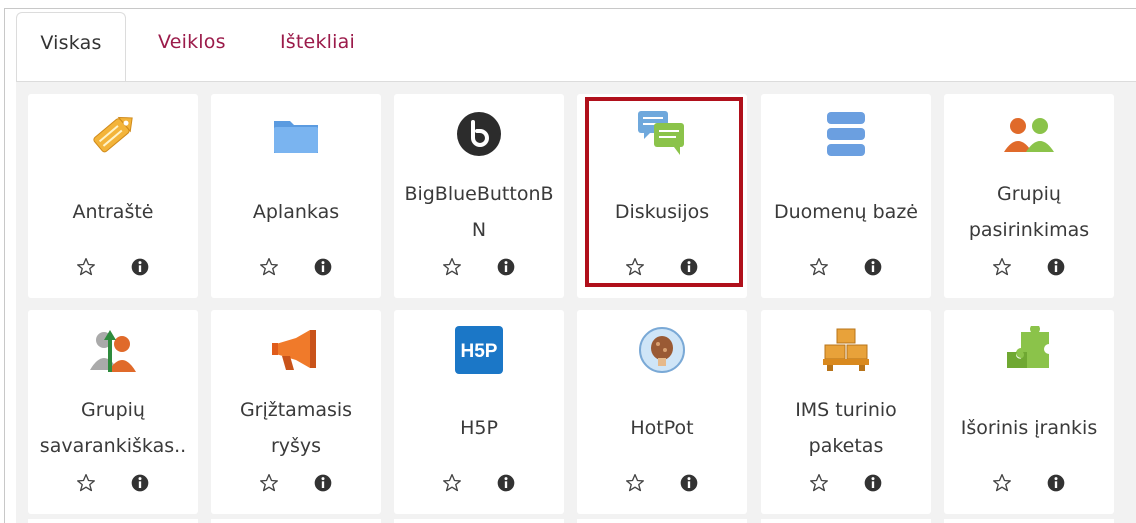 This screenshot has width=1136, height=523. What do you see at coordinates (113, 212) in the screenshot?
I see `module-label: Antraštė` at bounding box center [113, 212].